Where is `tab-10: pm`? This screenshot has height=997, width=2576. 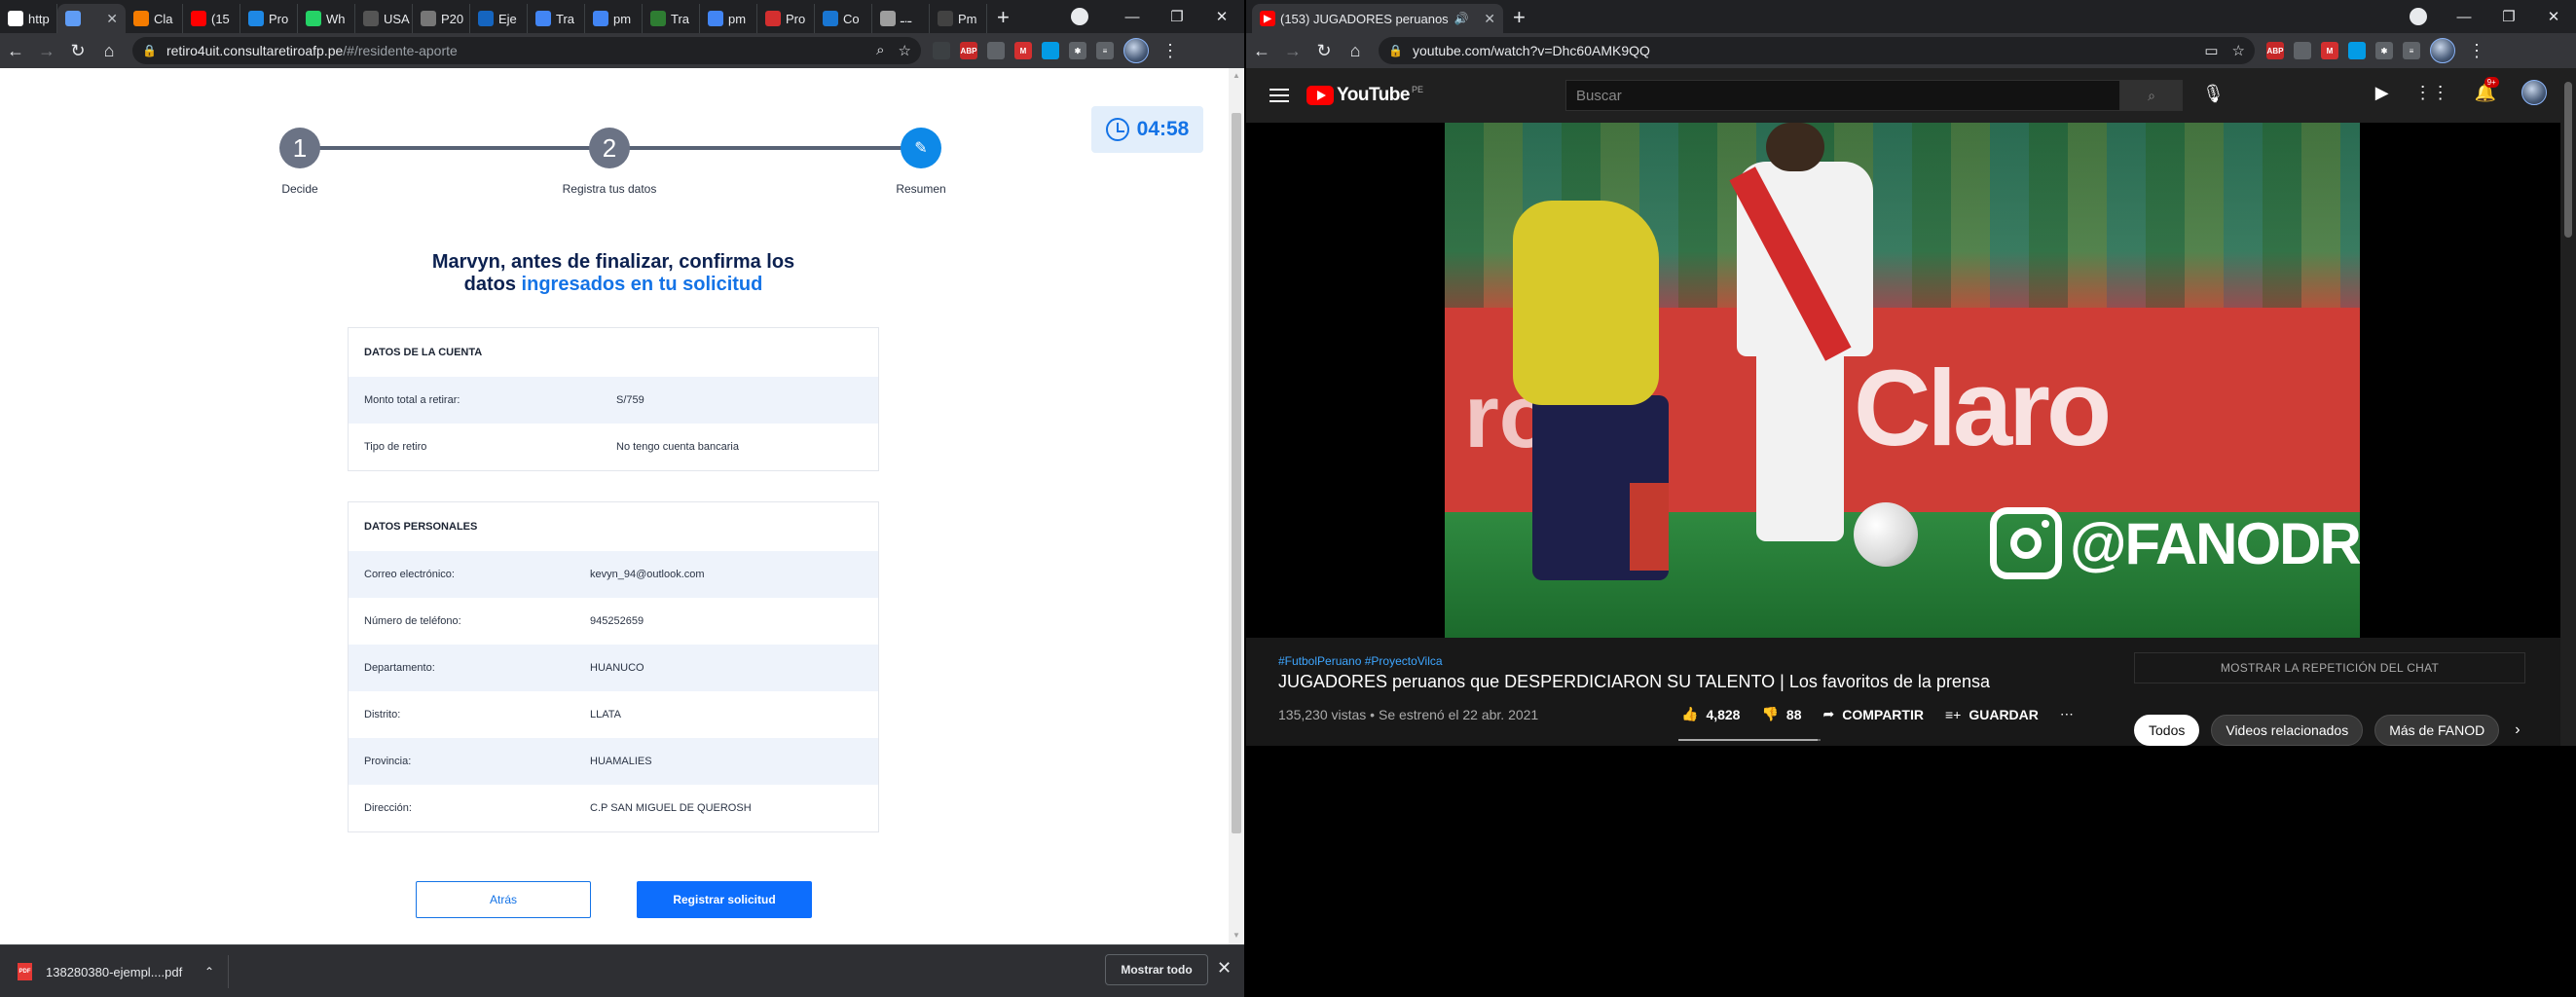 tab-10: pm is located at coordinates (614, 18).